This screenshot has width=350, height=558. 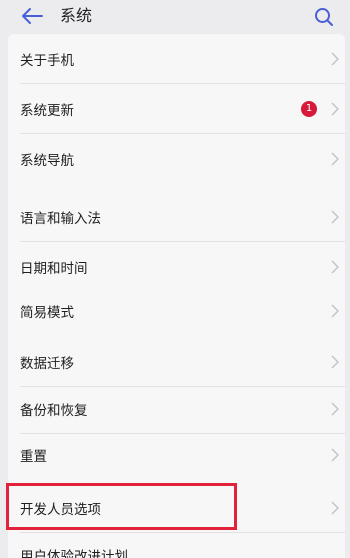 I want to click on top-bar: 系统, so click(x=175, y=17).